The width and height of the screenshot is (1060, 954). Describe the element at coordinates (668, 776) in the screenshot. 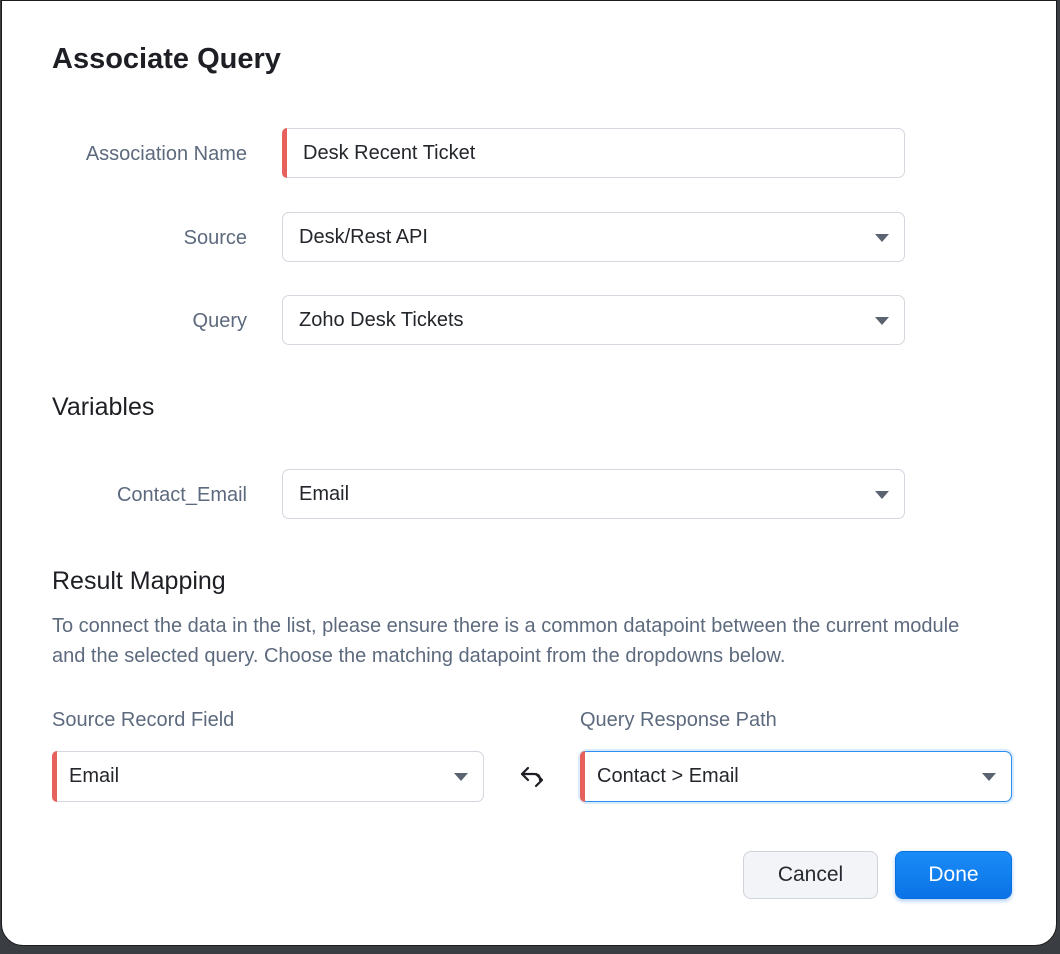

I see `query-response-path-value: Contact > Email` at that location.